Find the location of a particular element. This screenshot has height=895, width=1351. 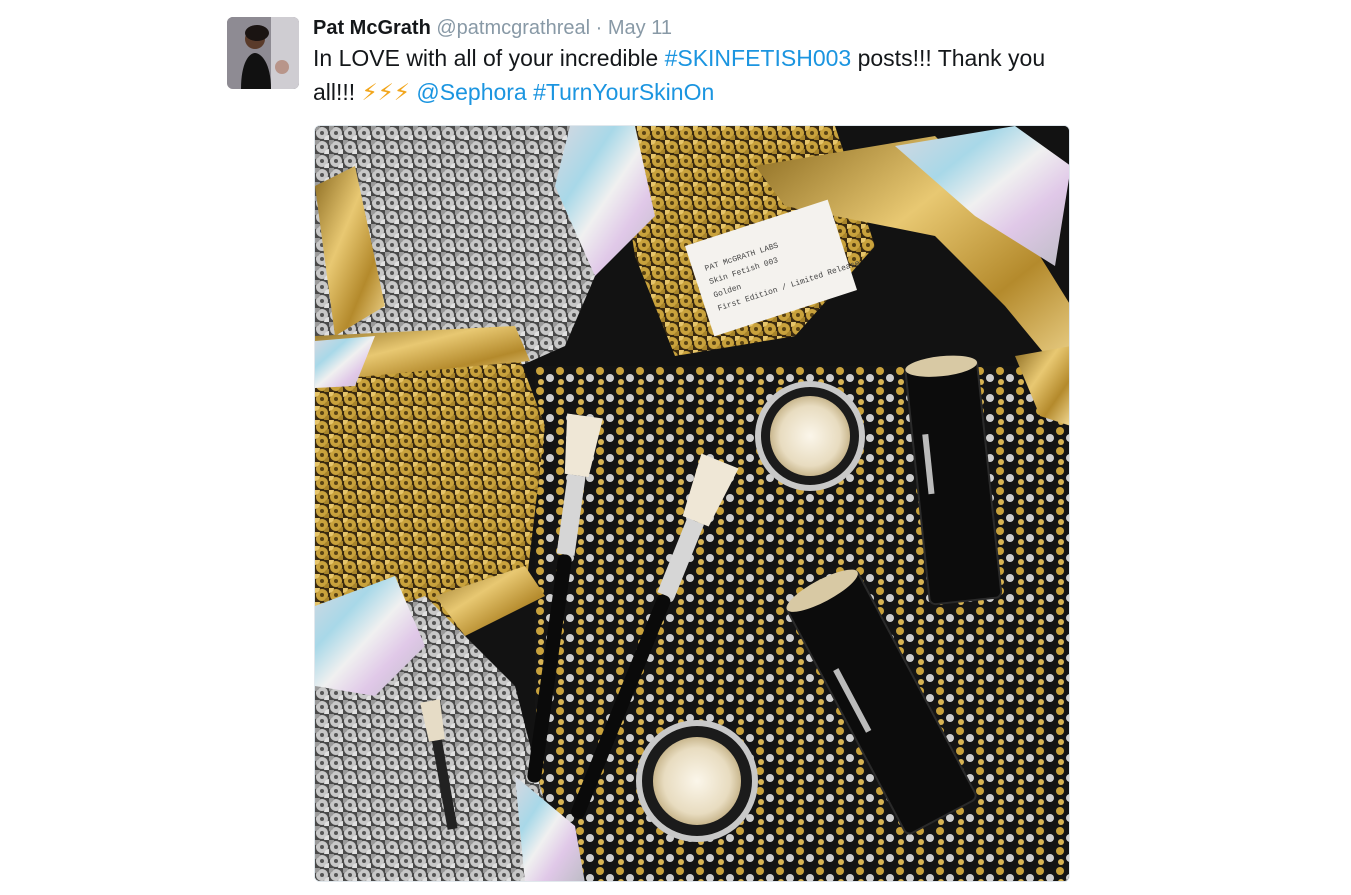

lightning-bolt-icon: ⚡⚡⚡ is located at coordinates (386, 92).